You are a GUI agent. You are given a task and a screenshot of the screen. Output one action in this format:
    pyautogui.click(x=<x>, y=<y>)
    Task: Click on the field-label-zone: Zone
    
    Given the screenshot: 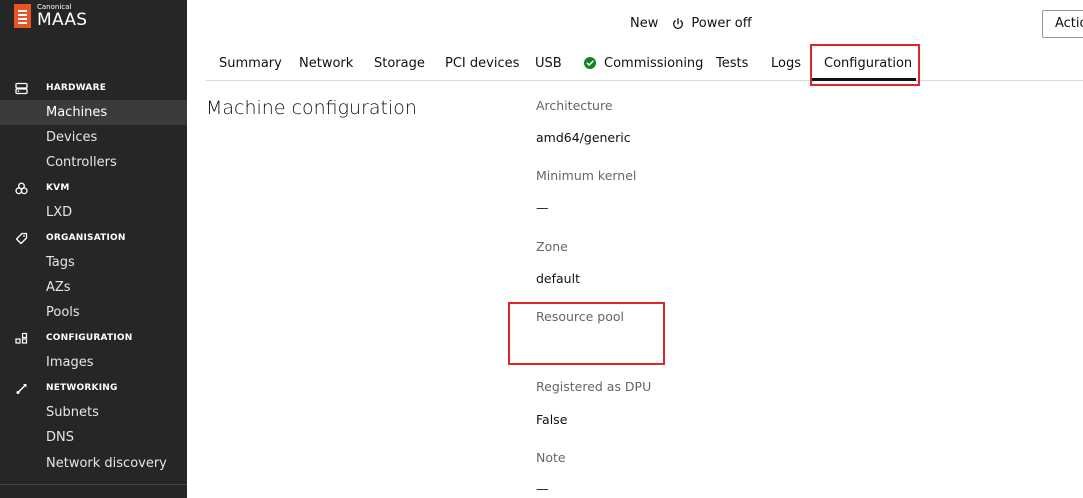 What is the action you would take?
    pyautogui.click(x=552, y=246)
    